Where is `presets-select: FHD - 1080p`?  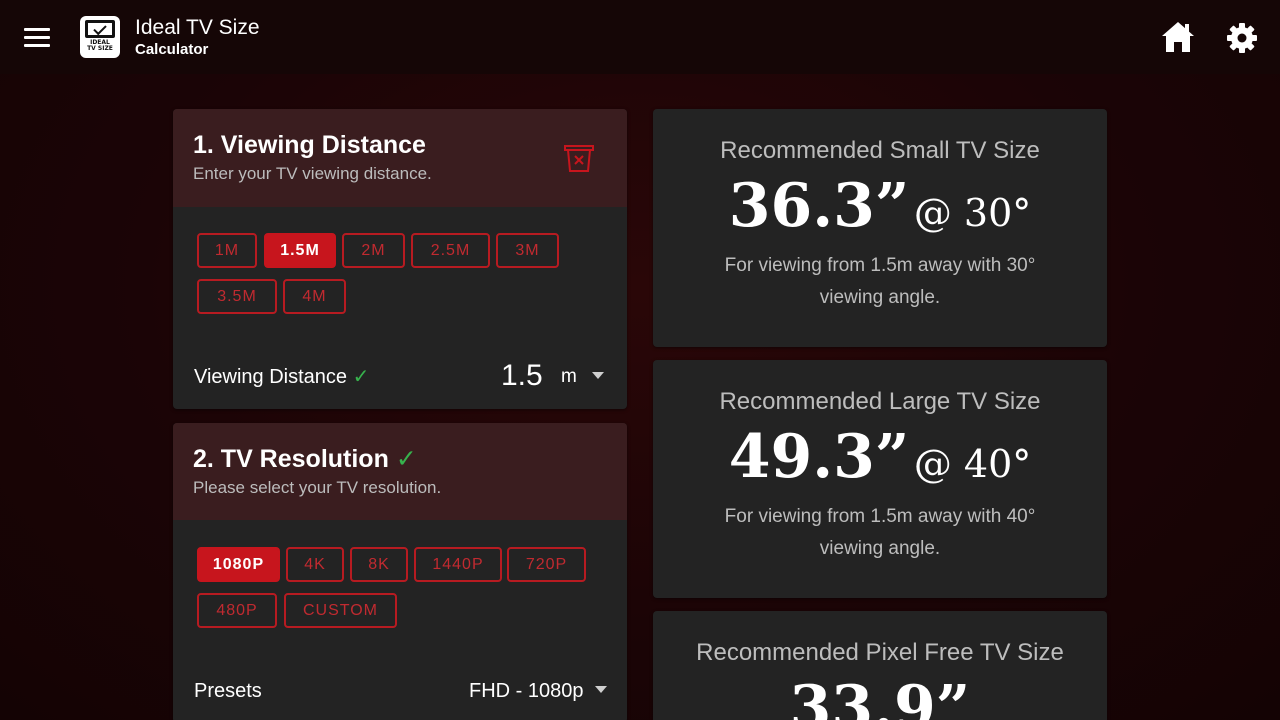 presets-select: FHD - 1080p is located at coordinates (538, 691).